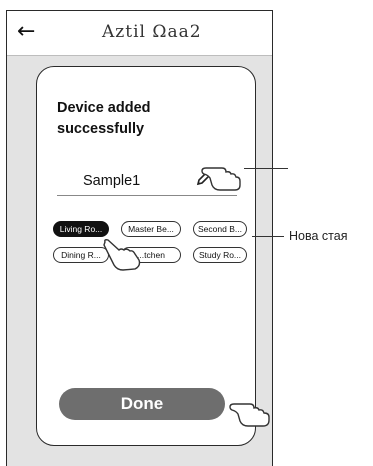 Image resolution: width=373 pixels, height=466 pixels. I want to click on success-heading: Device added successfully, so click(104, 118).